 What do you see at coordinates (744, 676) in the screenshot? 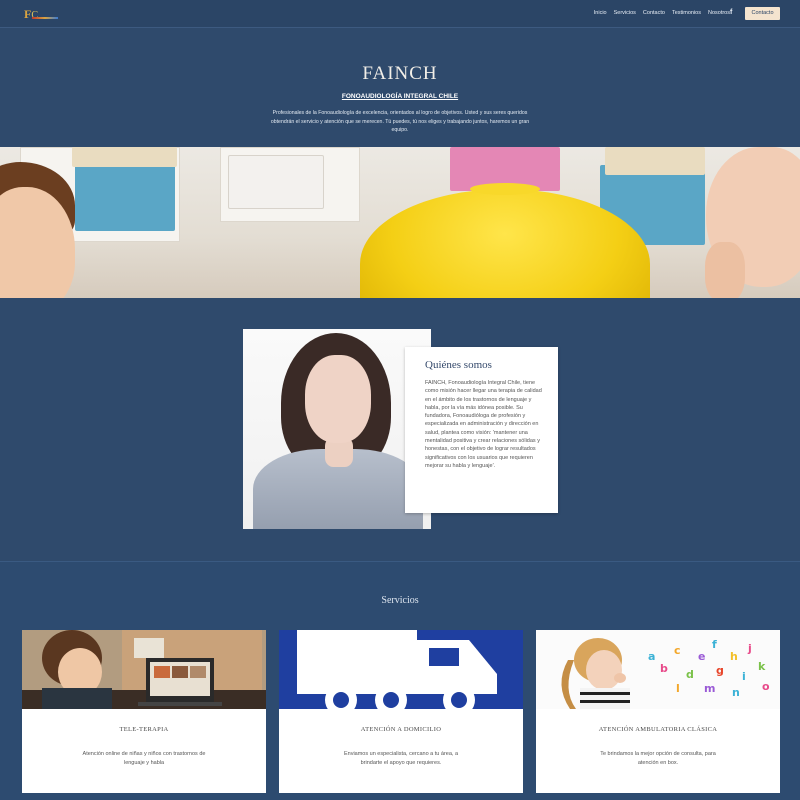
I see `svg-text: i` at bounding box center [744, 676].